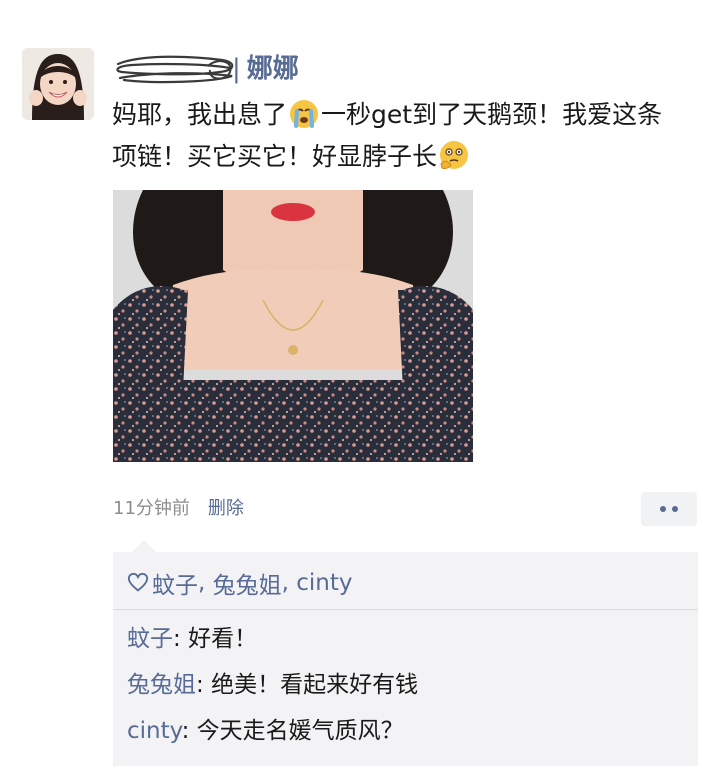  I want to click on comments-divider, so click(405, 609).